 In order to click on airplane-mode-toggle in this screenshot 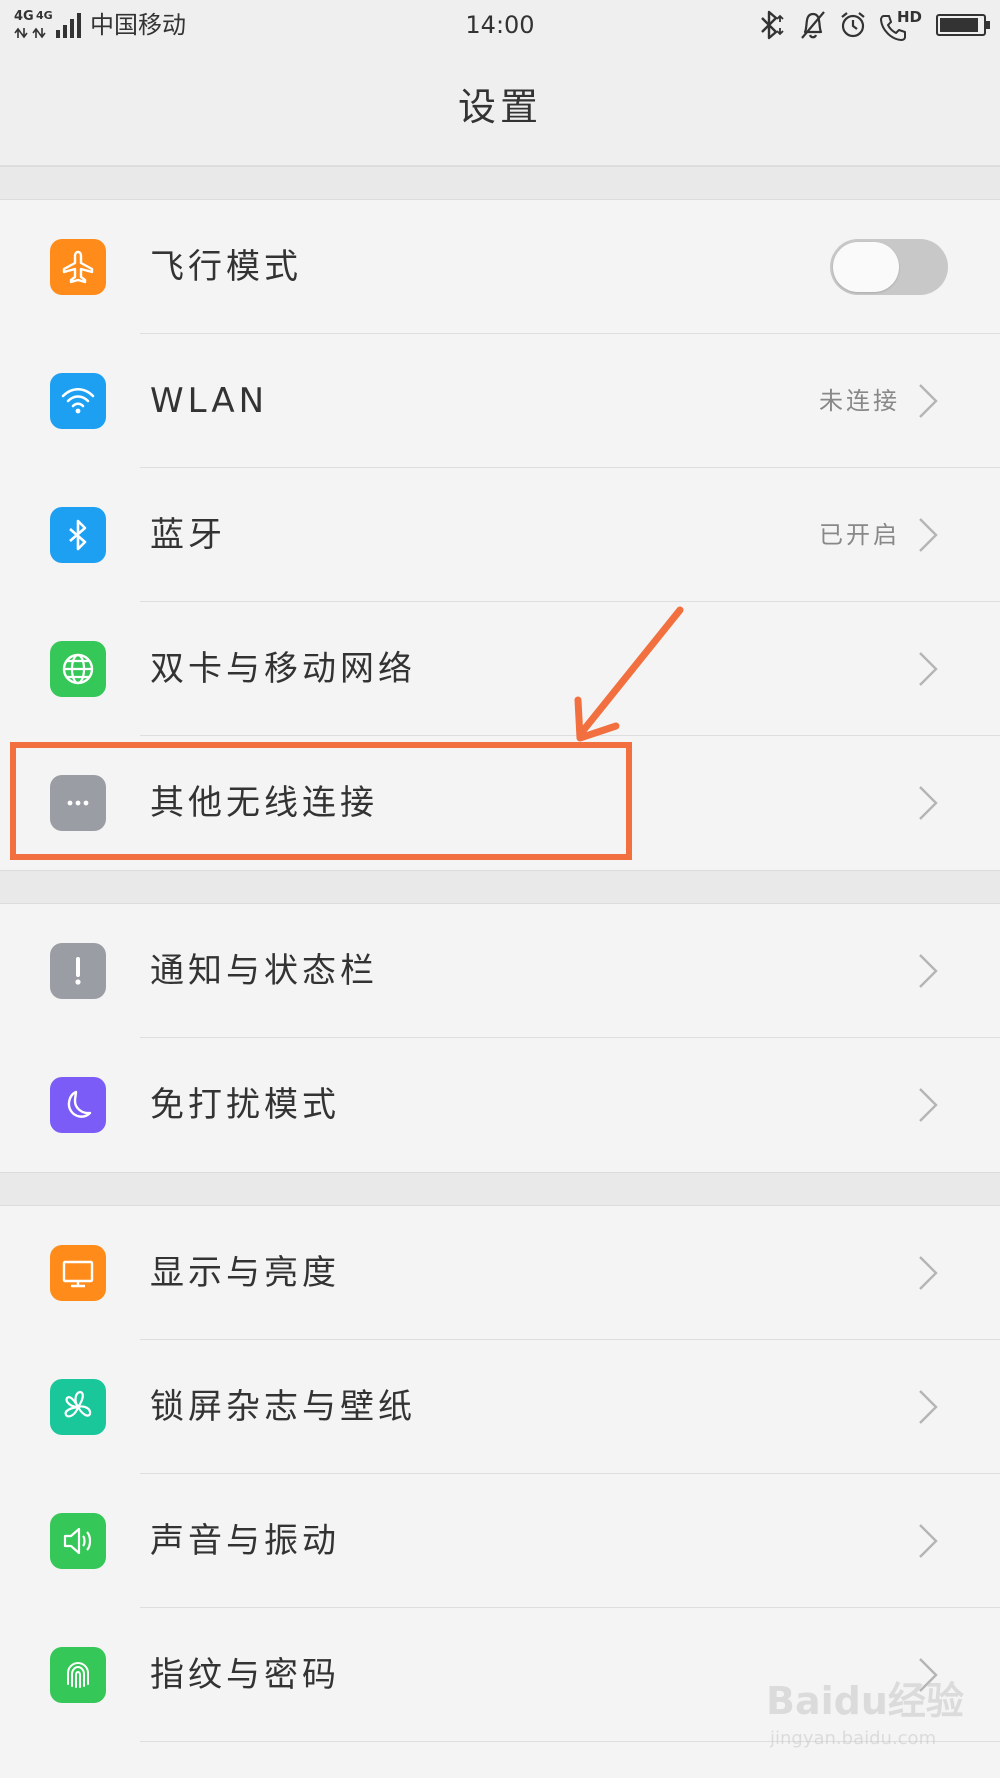, I will do `click(889, 267)`.